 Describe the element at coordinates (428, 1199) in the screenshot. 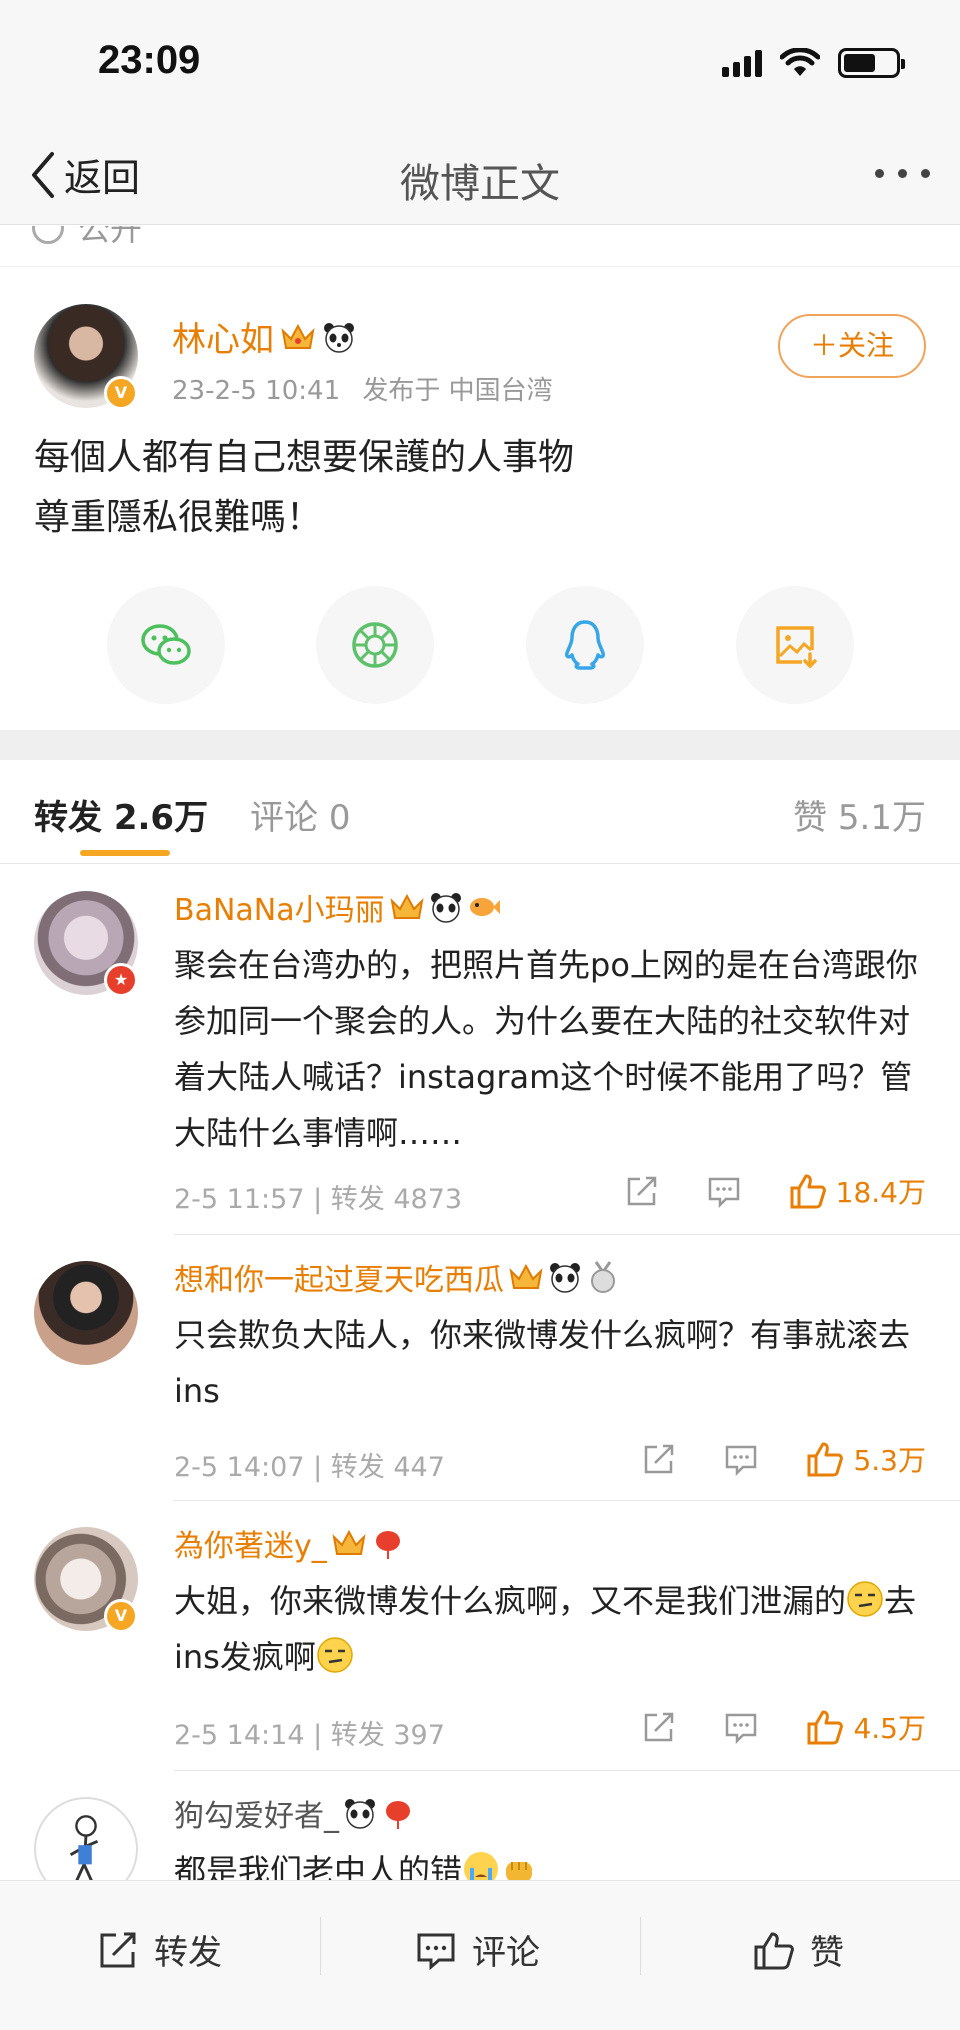

I see `repost-count: 4873` at that location.